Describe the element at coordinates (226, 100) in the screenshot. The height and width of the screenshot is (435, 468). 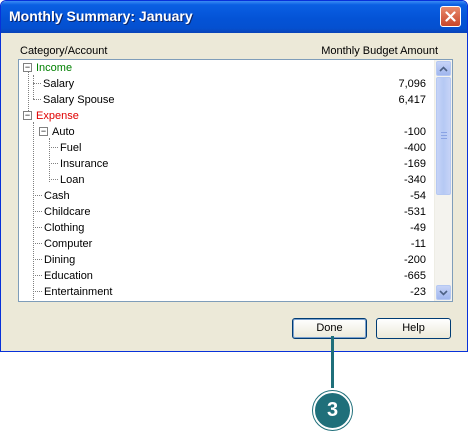
I see `tree-row: Salary Spouse 6,417` at that location.